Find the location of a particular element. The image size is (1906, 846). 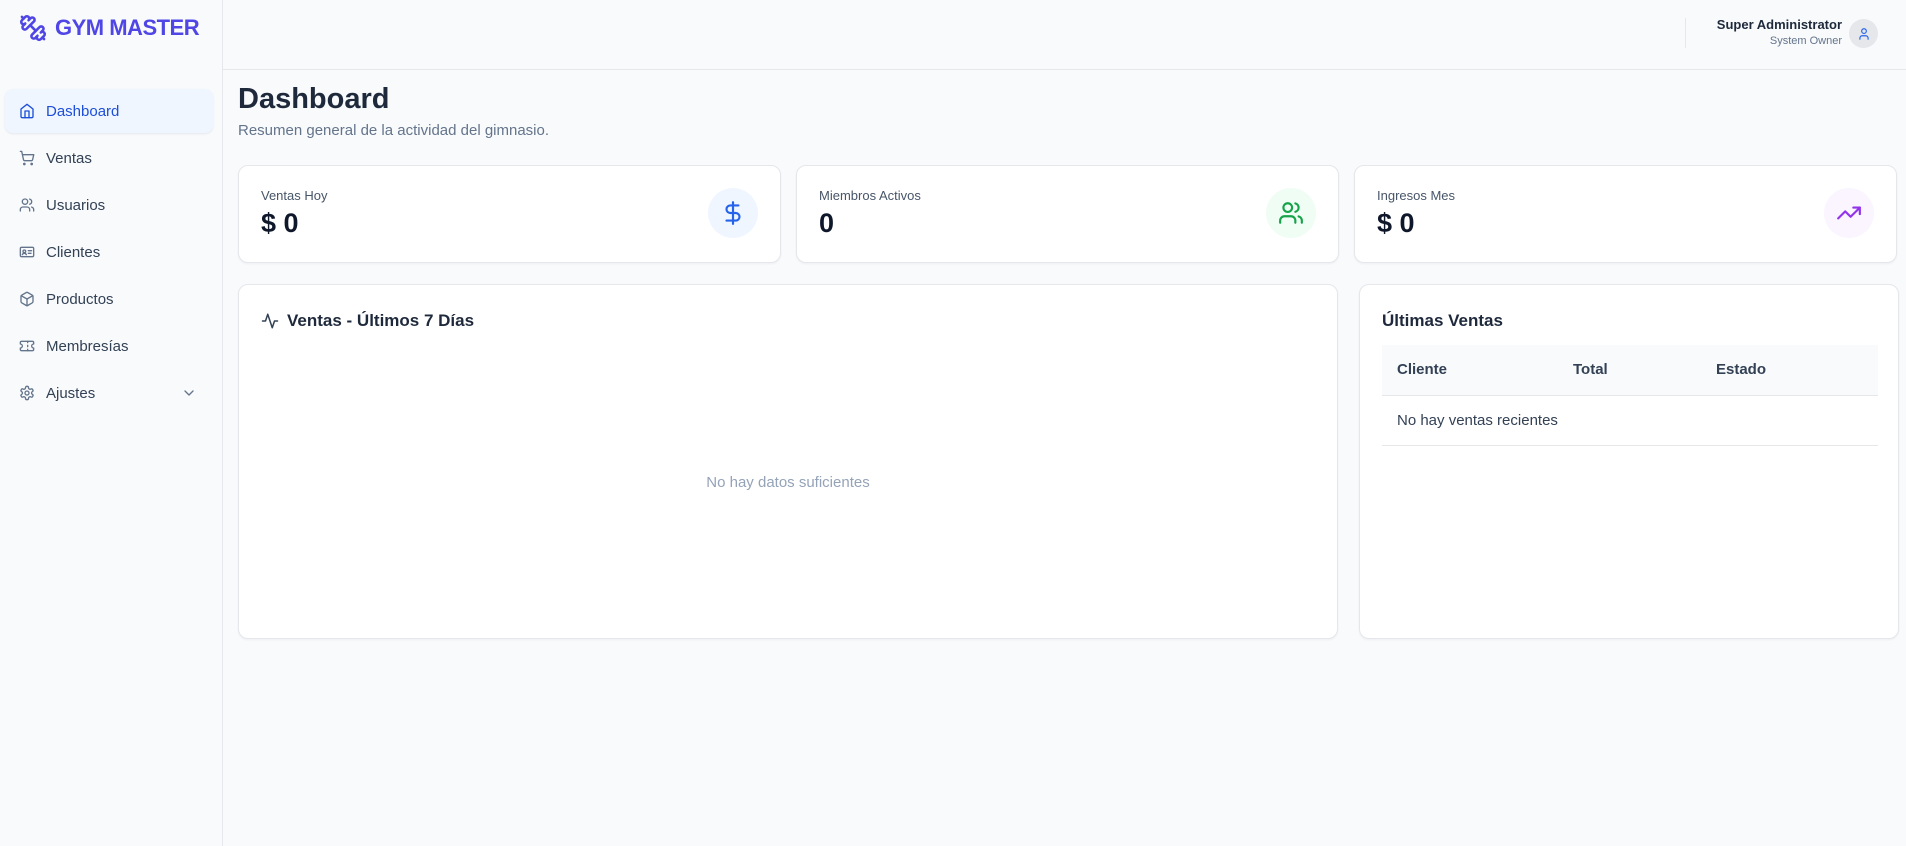

sidebar-item-label: Dashboard is located at coordinates (83, 111).